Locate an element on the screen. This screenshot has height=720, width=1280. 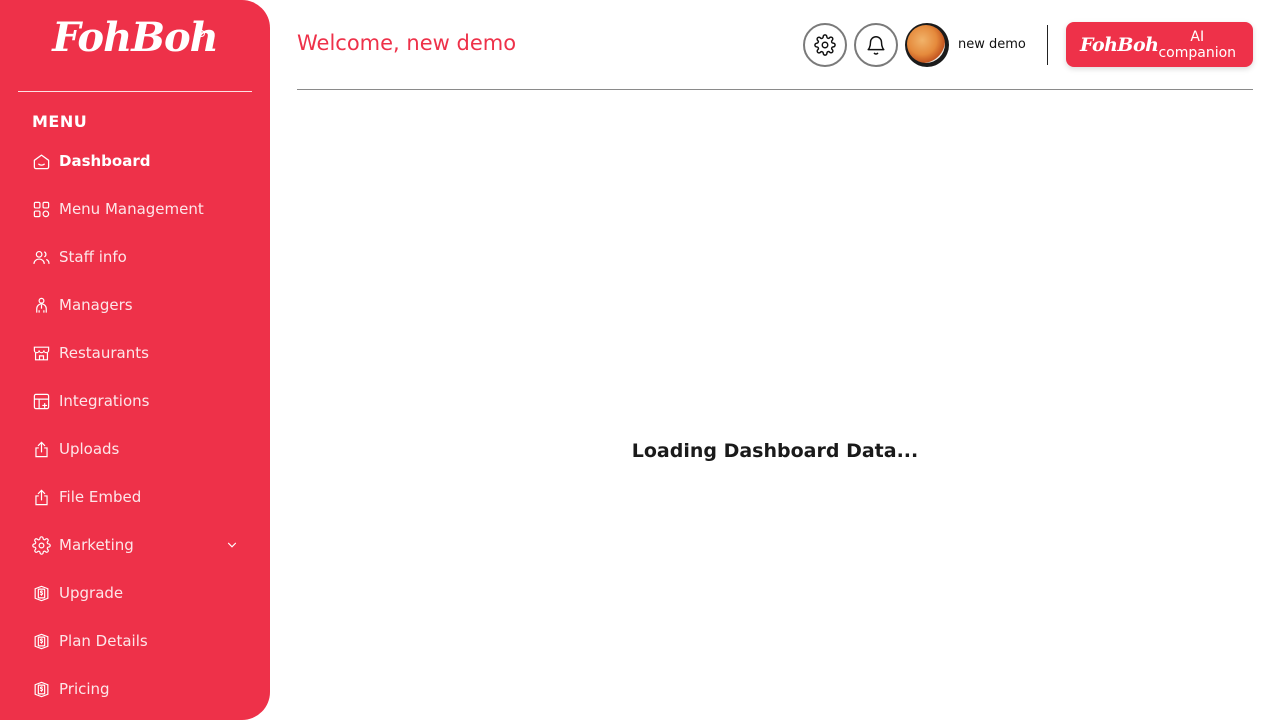
sidebar-item-upgrade: Upgrade is located at coordinates (139, 593).